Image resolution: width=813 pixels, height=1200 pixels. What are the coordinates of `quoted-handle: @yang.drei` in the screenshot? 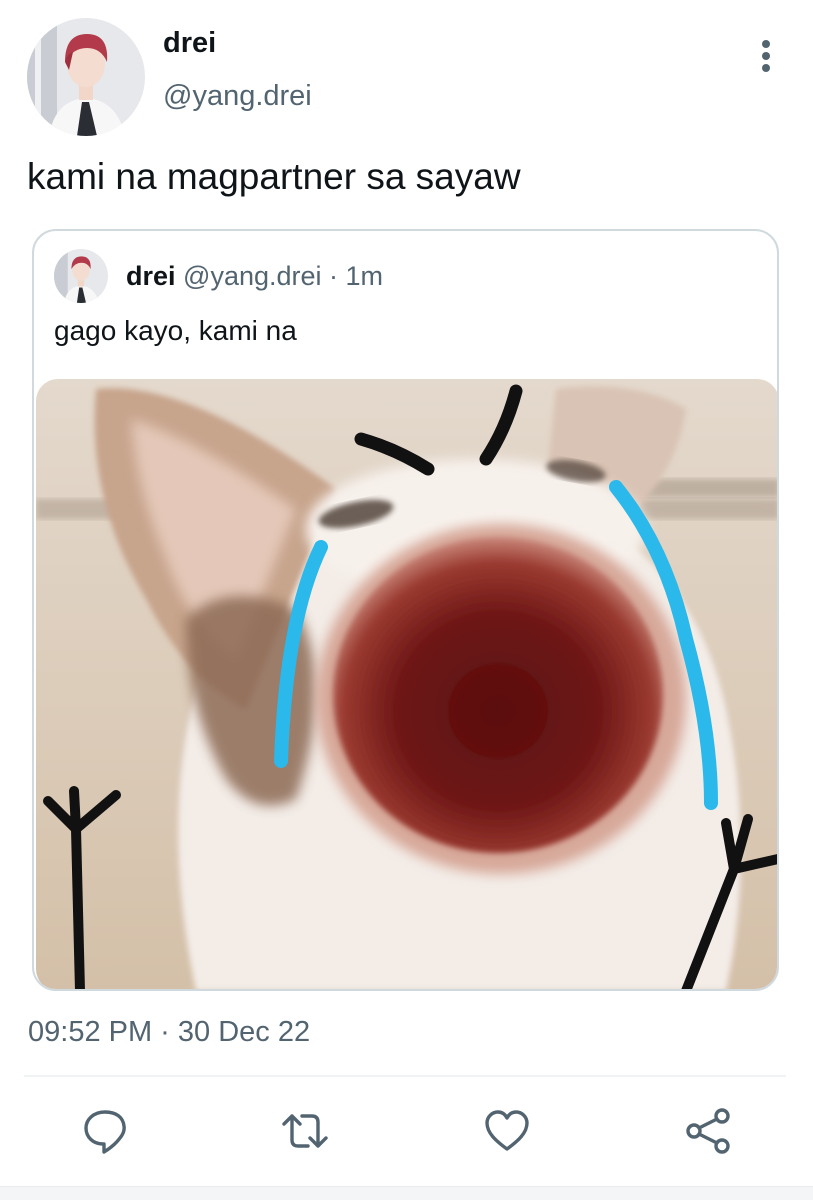 It's located at (252, 276).